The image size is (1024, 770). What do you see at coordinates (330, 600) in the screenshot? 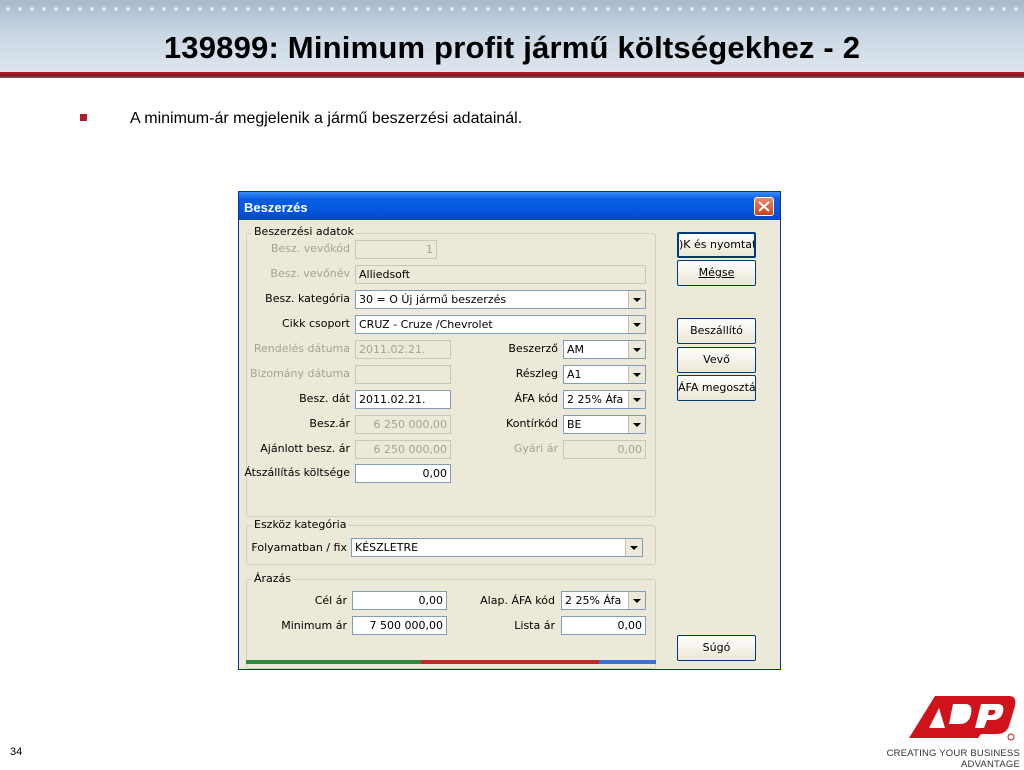
I see `cel-ar-label: Cél ár` at bounding box center [330, 600].